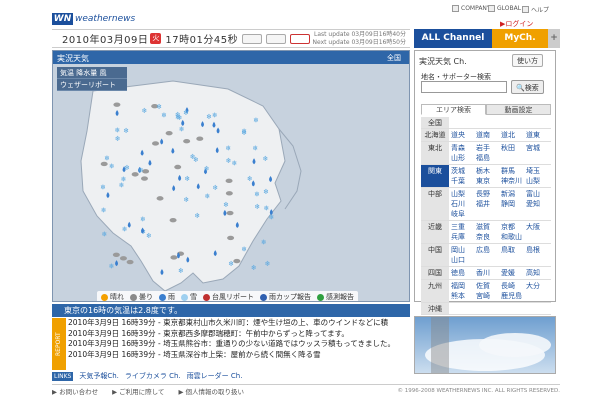 This screenshot has height=400, width=610. I want to click on prefecture-link: 福井, so click(488, 204).